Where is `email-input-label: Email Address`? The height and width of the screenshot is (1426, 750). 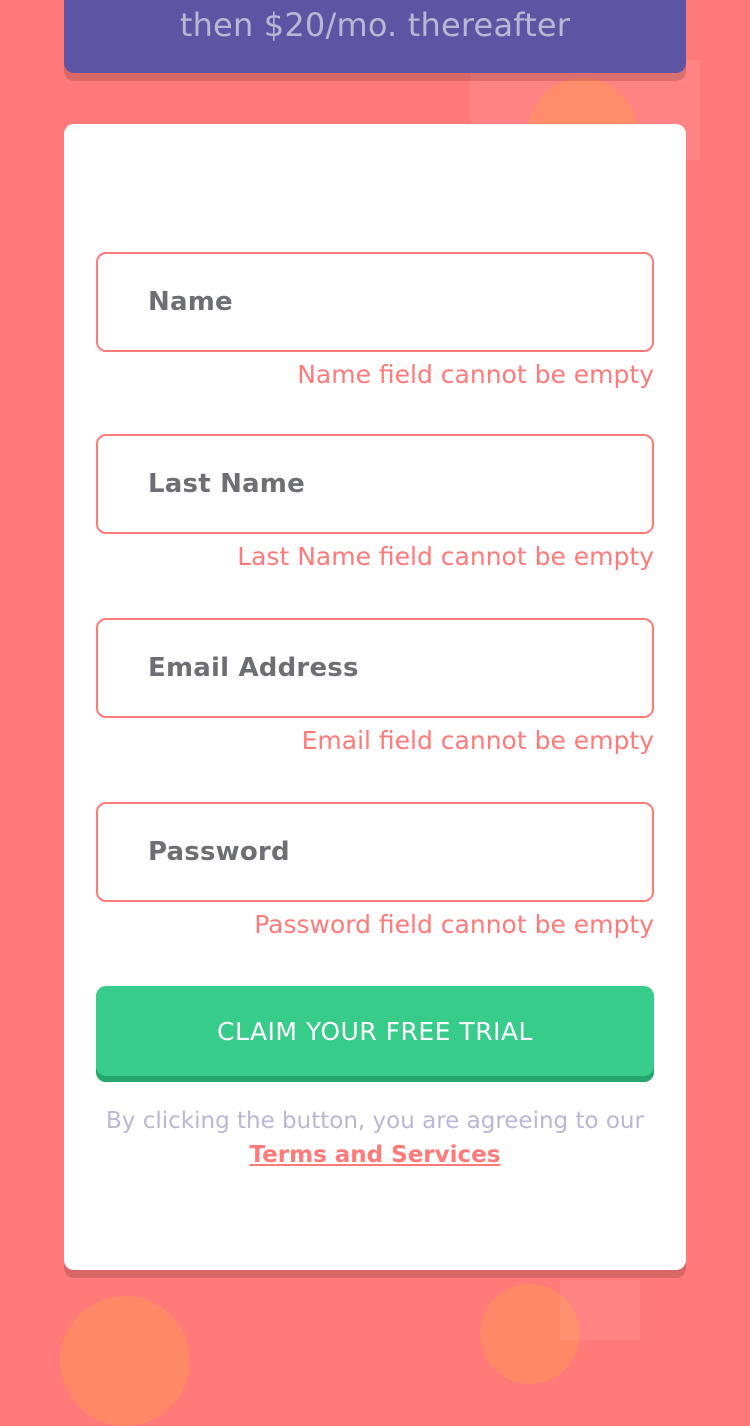
email-input-label: Email Address is located at coordinates (253, 668).